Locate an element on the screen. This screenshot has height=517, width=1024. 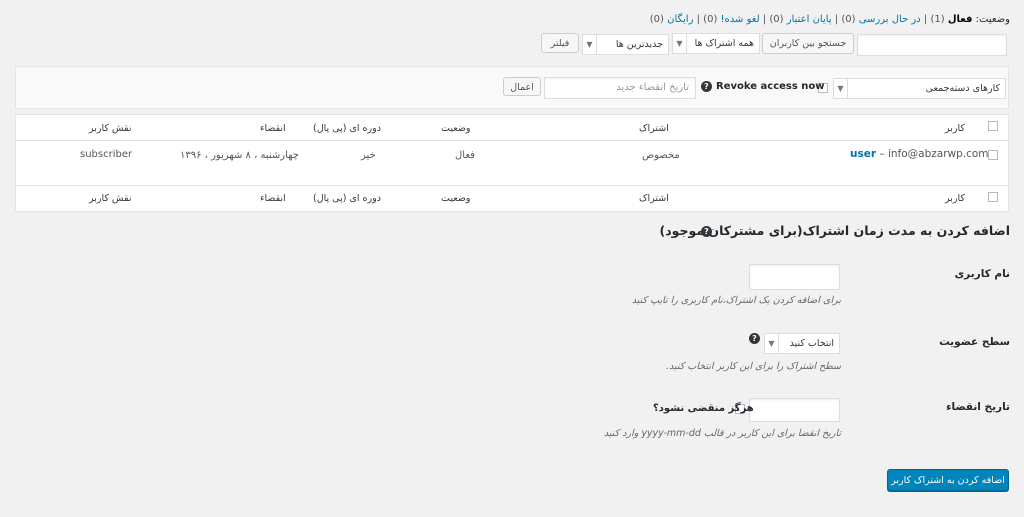
order-select-value: جدیدترین ها is located at coordinates (639, 44).